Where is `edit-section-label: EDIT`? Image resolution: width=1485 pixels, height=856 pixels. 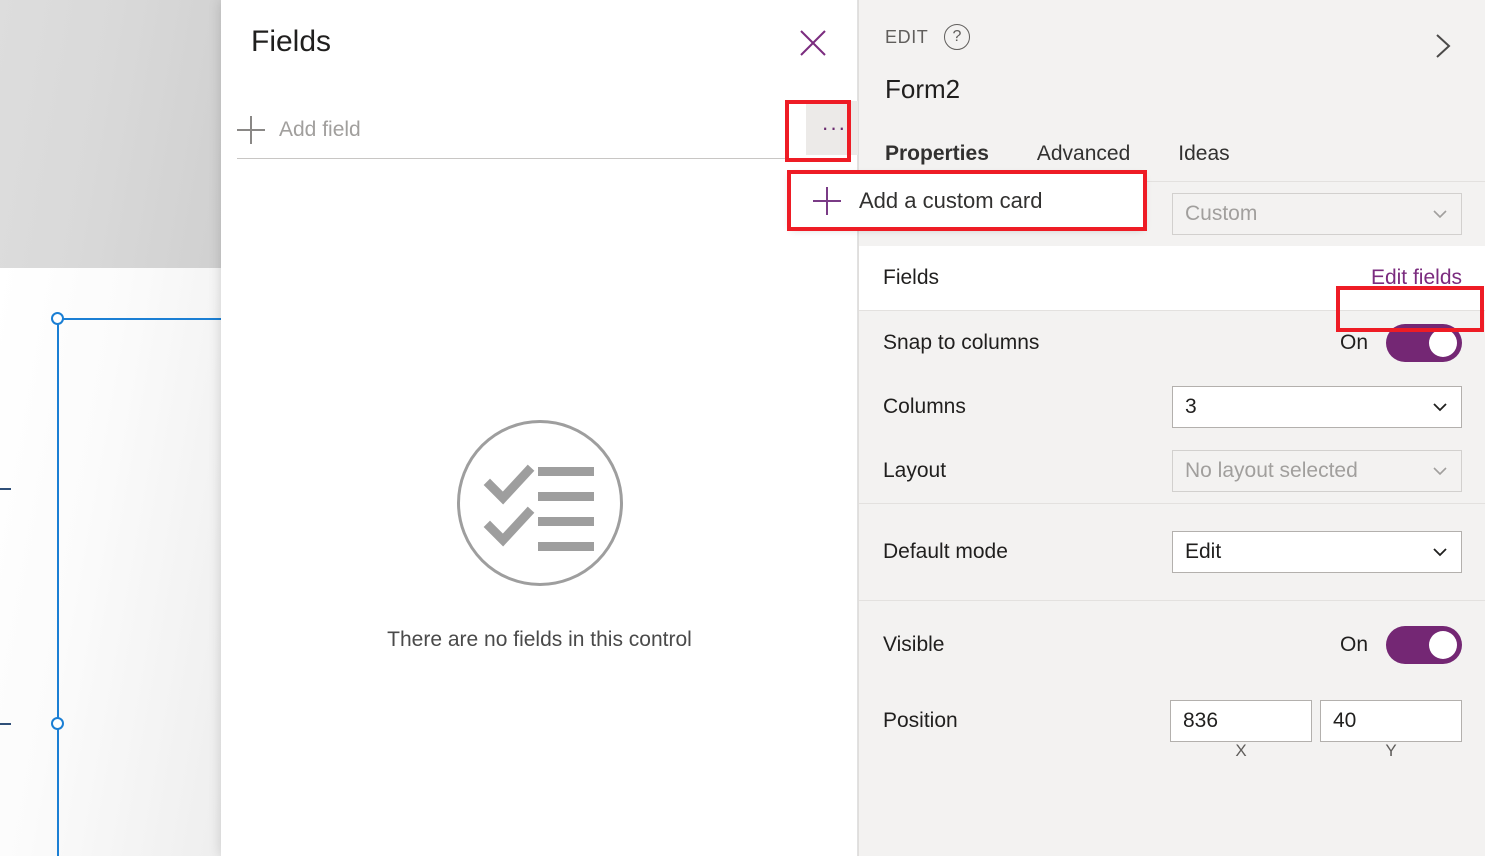 edit-section-label: EDIT is located at coordinates (907, 37).